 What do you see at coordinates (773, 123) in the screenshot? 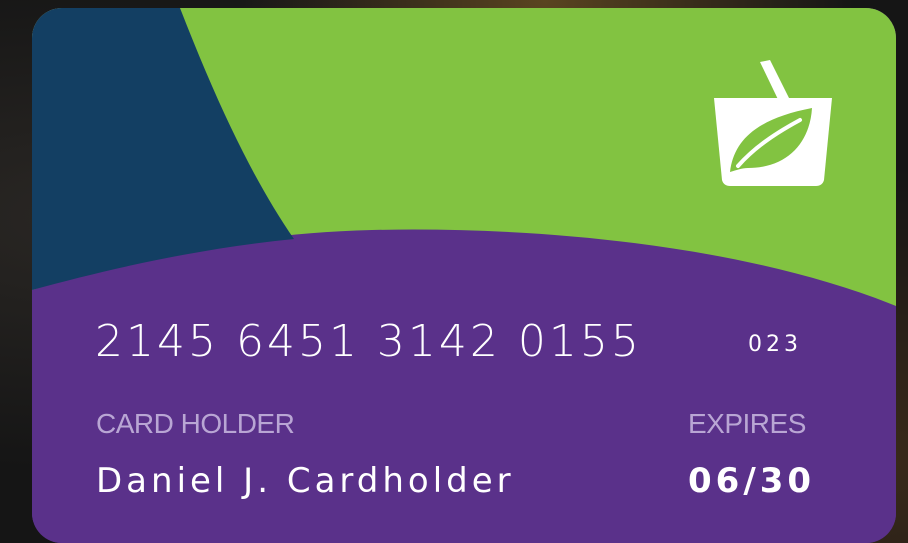
I see `shopping-basket-leaf-icon` at bounding box center [773, 123].